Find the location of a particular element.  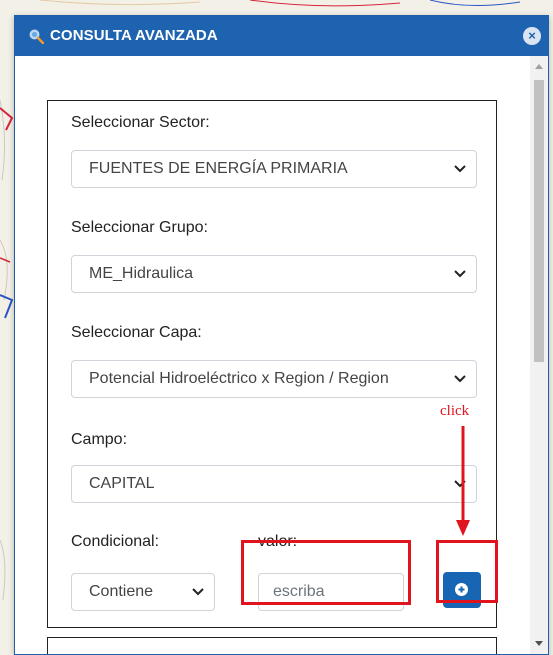

campo-select: CAPITAL is located at coordinates (274, 484).